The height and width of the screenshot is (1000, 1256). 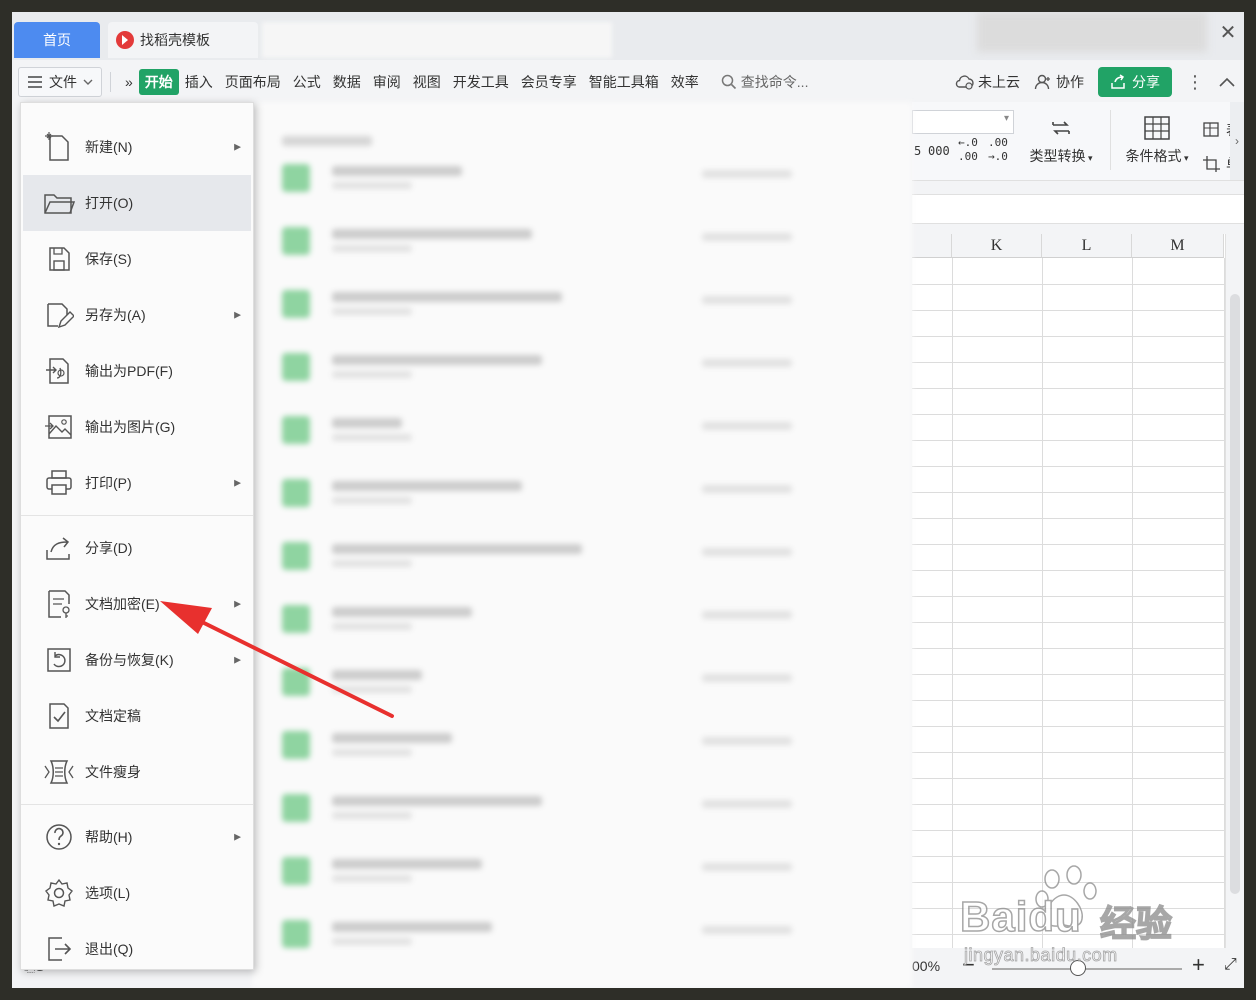 I want to click on increase-decimal-top: ←.0, so click(x=968, y=142).